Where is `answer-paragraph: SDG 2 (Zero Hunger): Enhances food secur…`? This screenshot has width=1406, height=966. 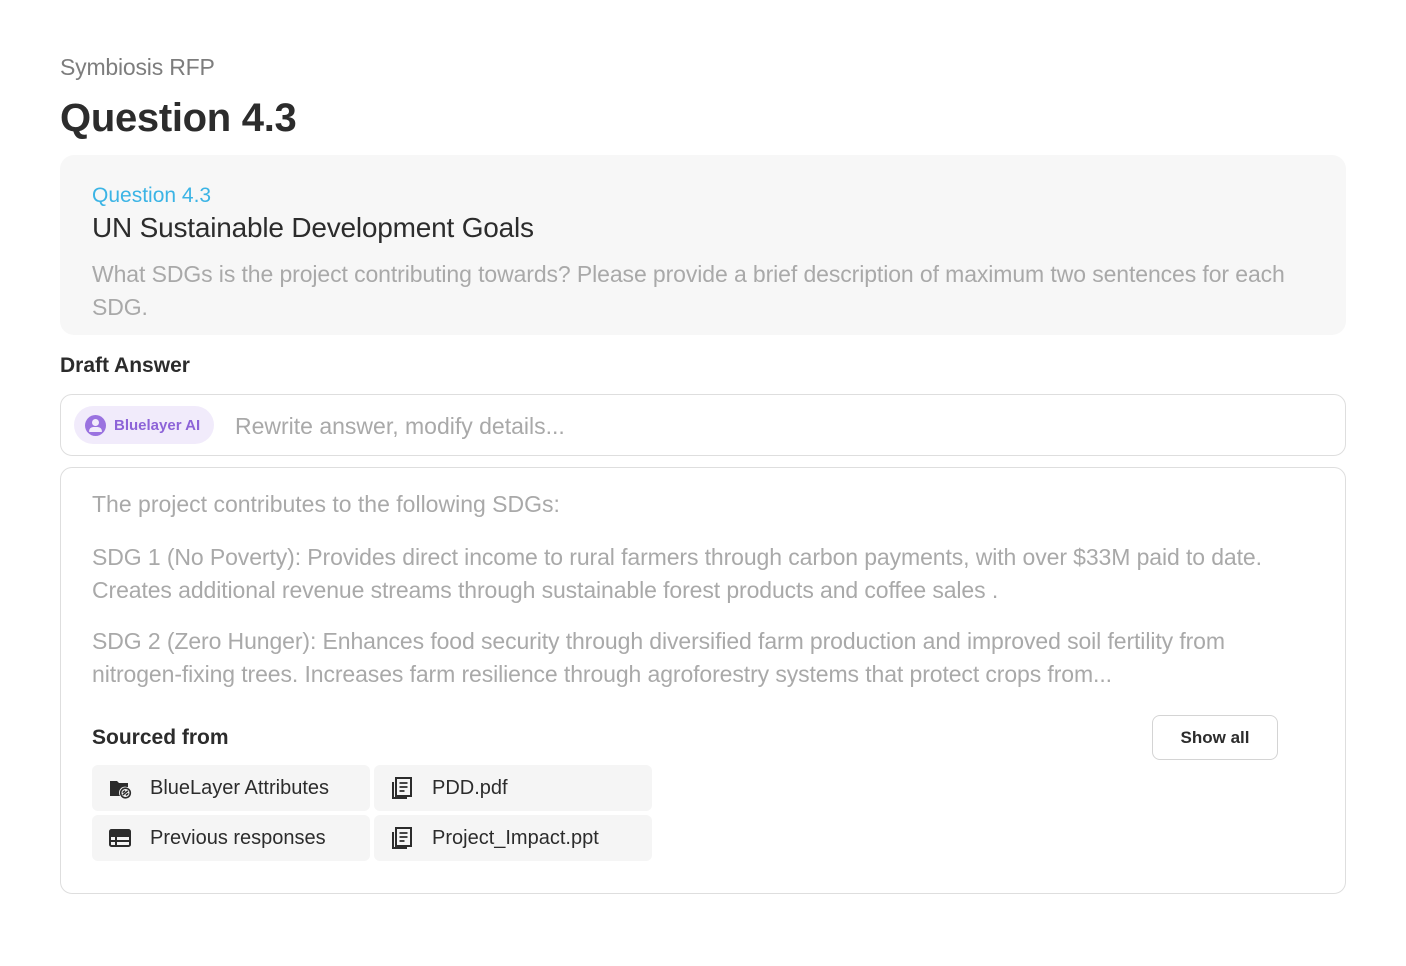 answer-paragraph: SDG 2 (Zero Hunger): Enhances food secur… is located at coordinates (658, 657).